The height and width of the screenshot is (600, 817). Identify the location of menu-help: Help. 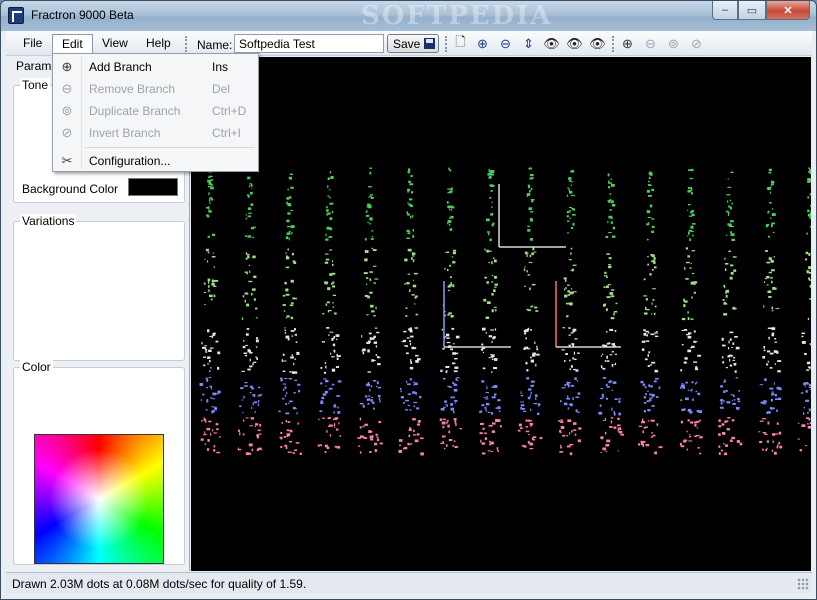
(158, 43).